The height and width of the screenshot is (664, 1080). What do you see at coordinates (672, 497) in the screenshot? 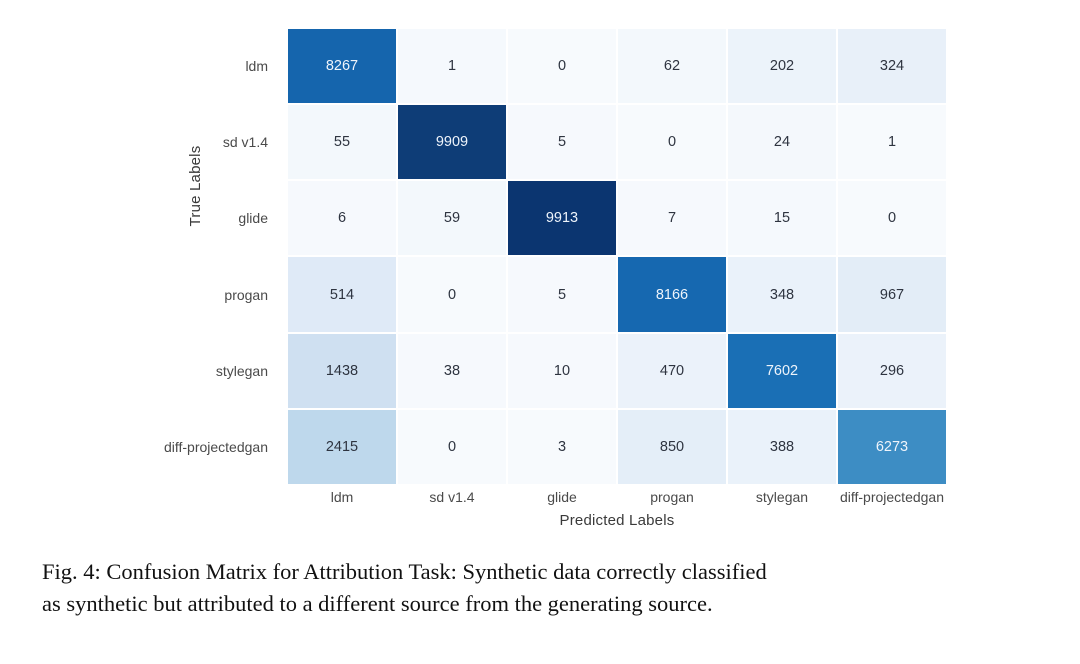
I see `x-tick-label: progan` at bounding box center [672, 497].